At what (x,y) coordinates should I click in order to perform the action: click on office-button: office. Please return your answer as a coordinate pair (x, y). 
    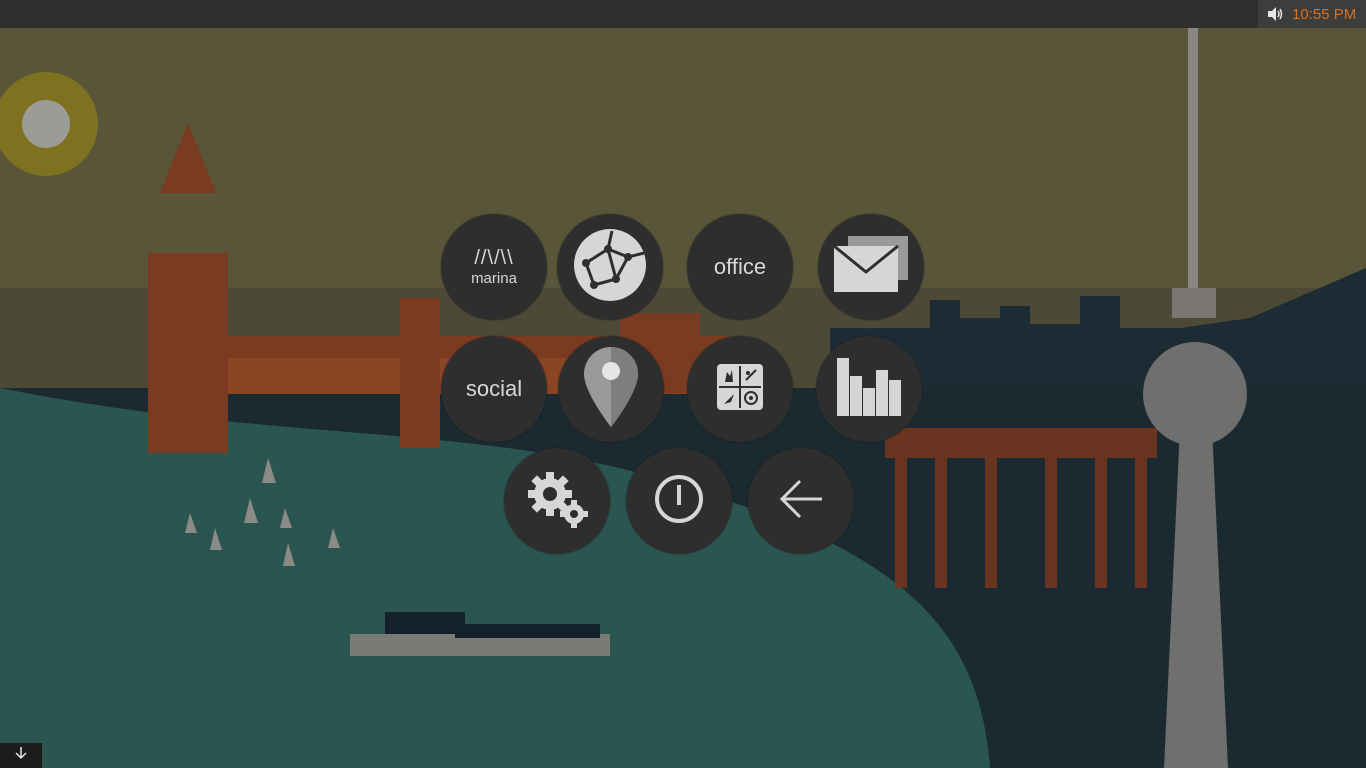
    Looking at the image, I should click on (740, 267).